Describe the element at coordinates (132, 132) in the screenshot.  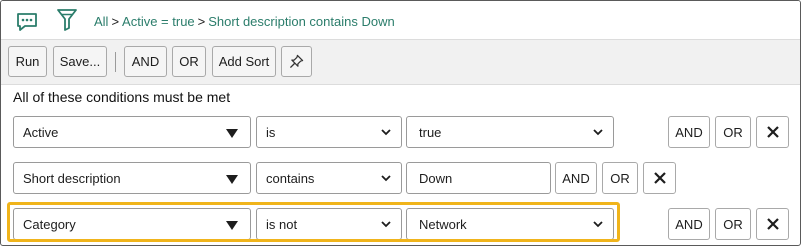
I see `field-select: Active` at that location.